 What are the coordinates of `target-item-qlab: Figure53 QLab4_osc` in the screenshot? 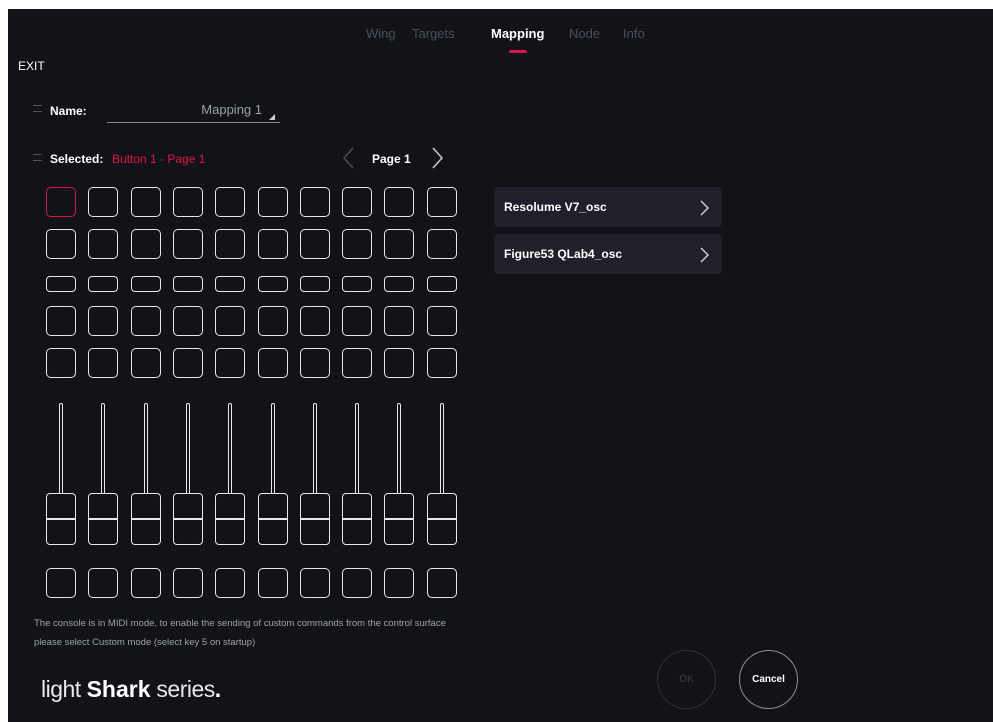 It's located at (608, 254).